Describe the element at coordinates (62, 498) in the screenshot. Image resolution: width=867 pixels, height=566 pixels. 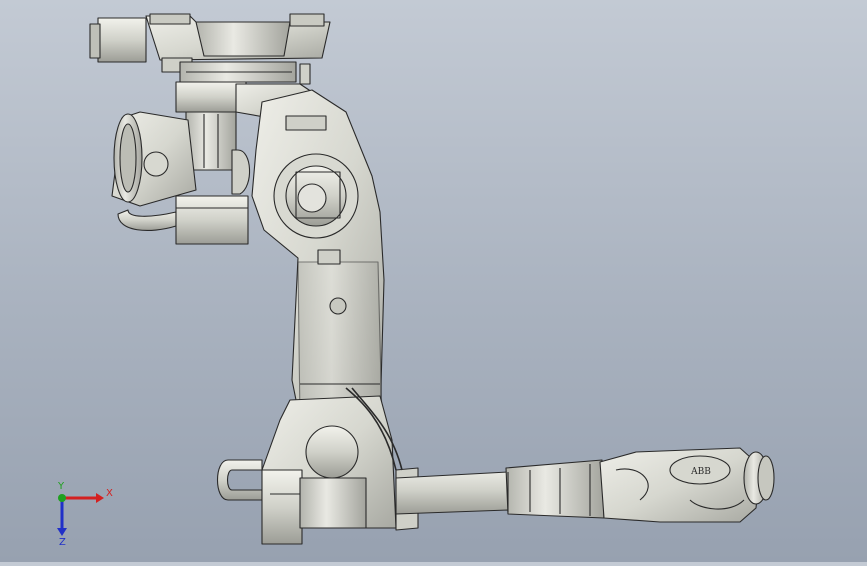
I see `y-axis-marker` at that location.